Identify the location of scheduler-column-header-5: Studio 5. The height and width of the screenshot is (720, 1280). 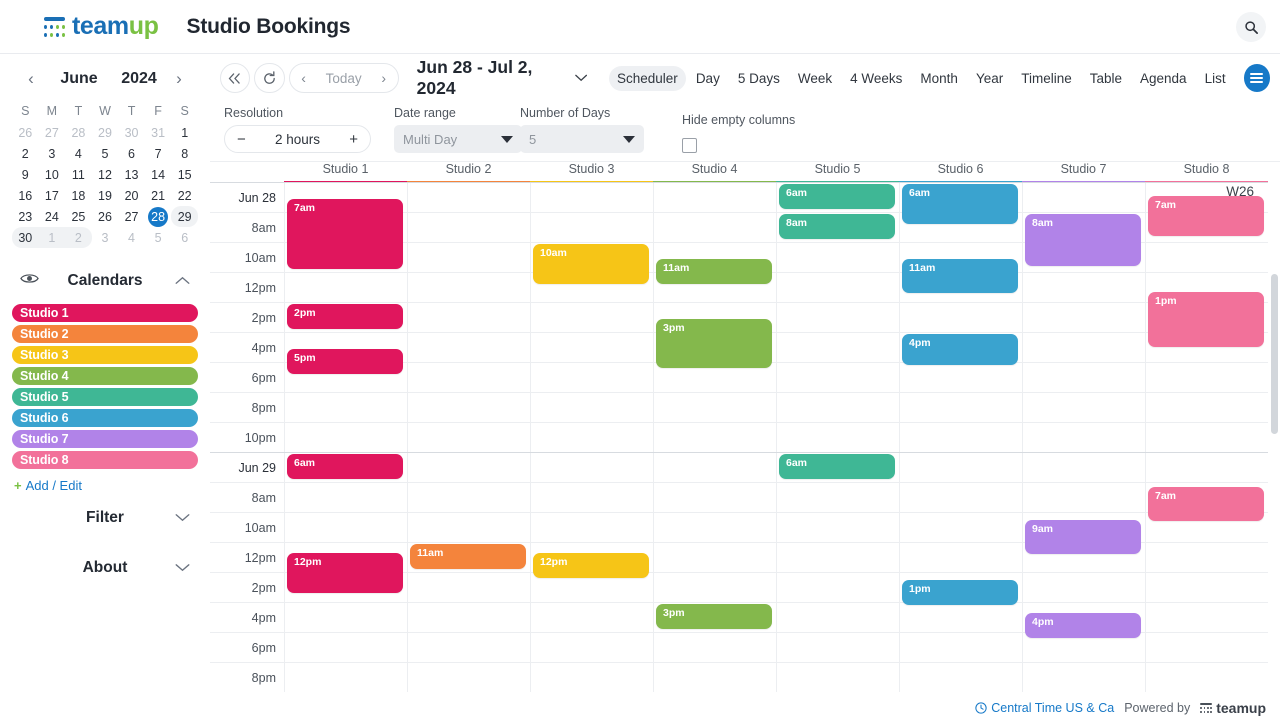
(837, 172).